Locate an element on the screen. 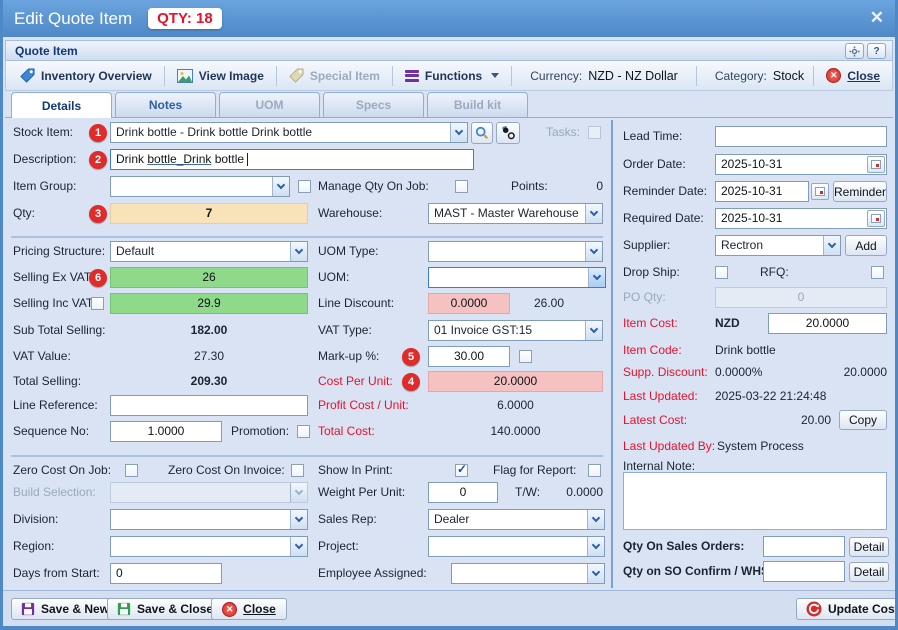 The height and width of the screenshot is (630, 898). promotion-checkbox is located at coordinates (303, 431).